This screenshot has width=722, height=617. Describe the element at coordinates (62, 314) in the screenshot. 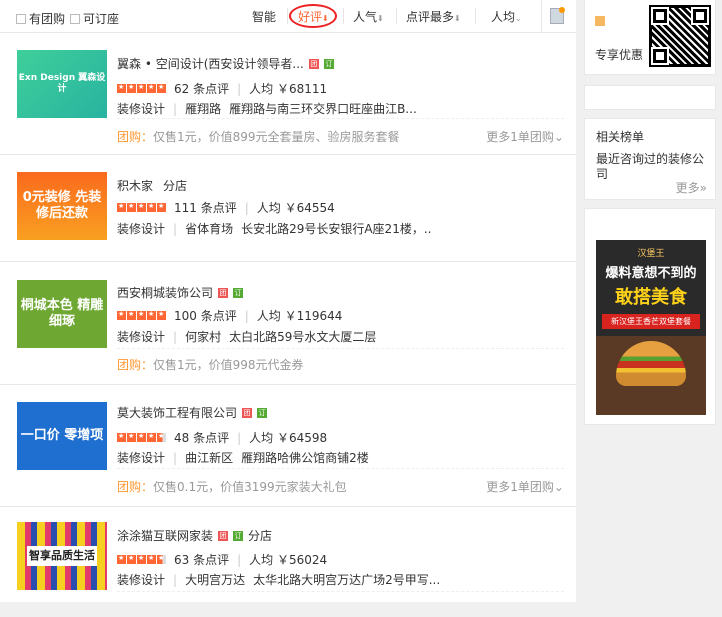

I see `shop-thumbnail: 桐城本色 精雕细琢` at that location.